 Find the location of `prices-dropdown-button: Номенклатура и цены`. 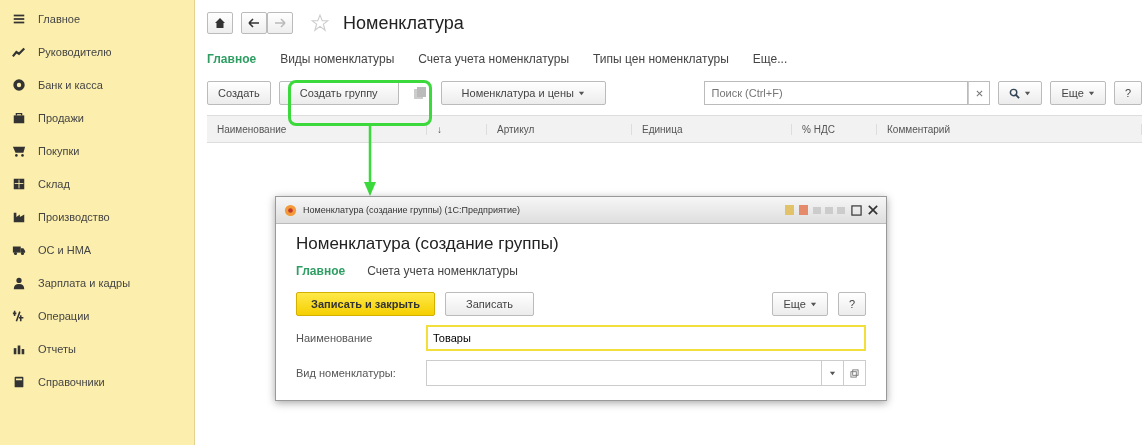

prices-dropdown-button: Номенклатура и цены is located at coordinates (523, 93).